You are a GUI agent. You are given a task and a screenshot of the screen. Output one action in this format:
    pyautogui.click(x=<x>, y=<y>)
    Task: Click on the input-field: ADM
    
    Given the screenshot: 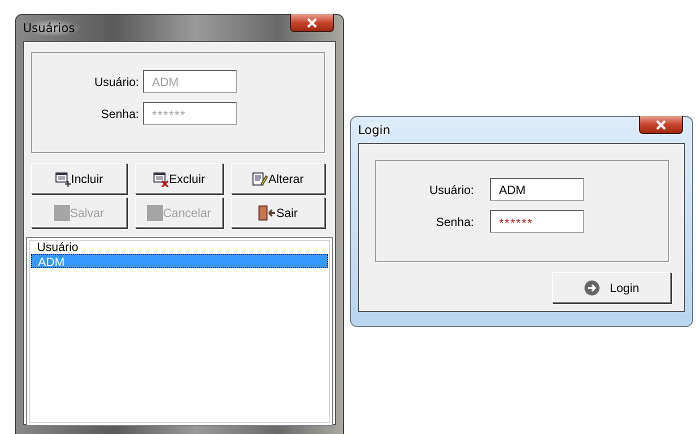 What is the action you would take?
    pyautogui.click(x=537, y=189)
    